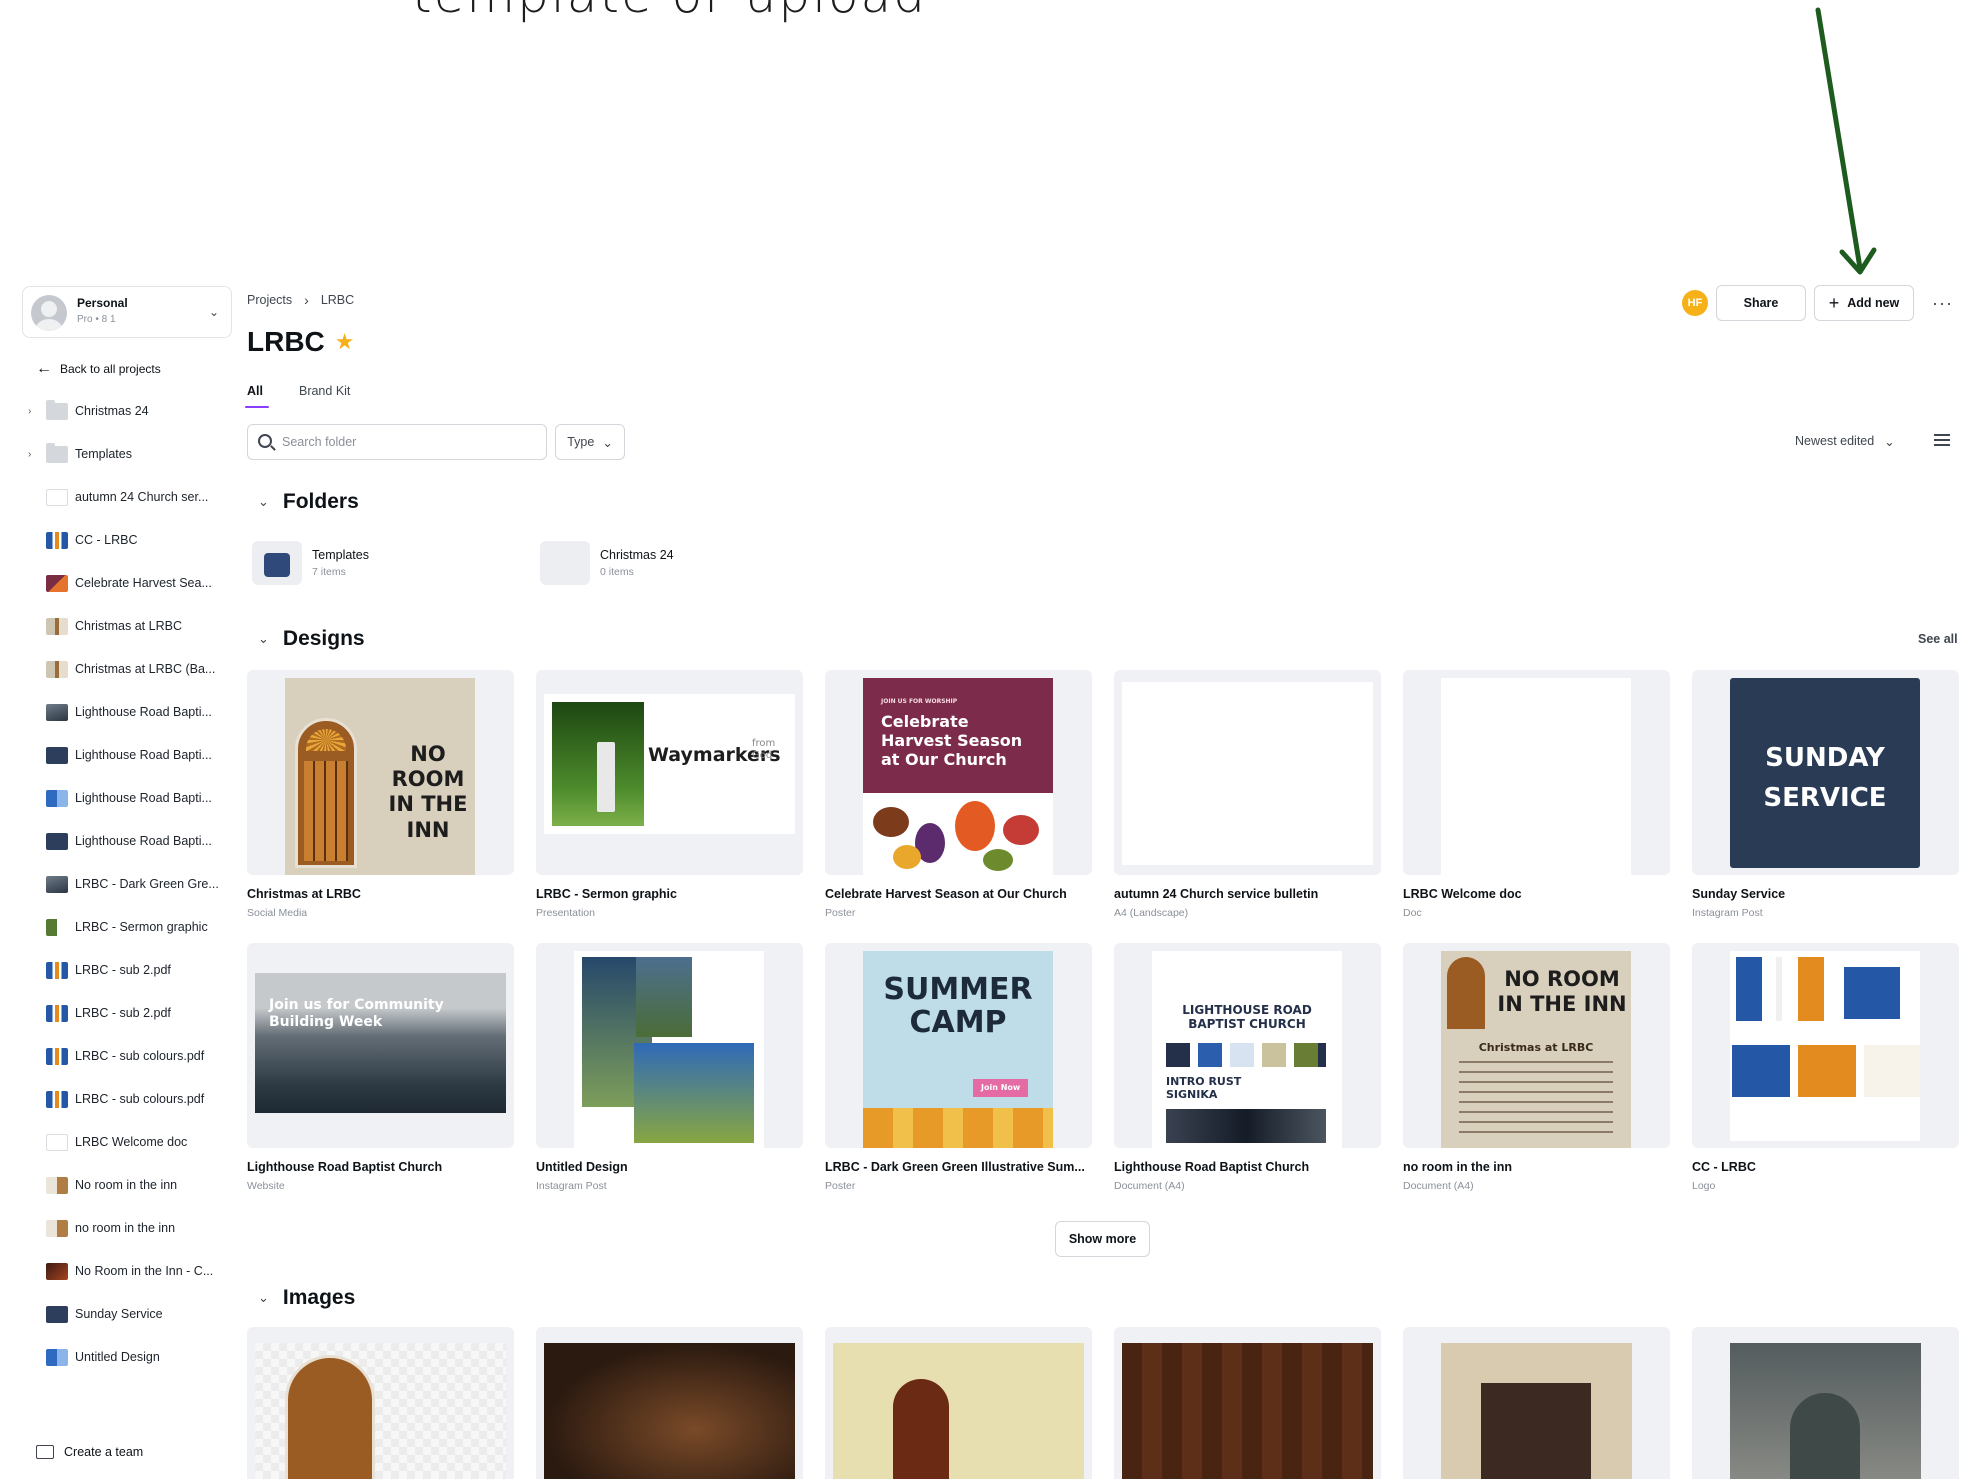  What do you see at coordinates (269, 300) in the screenshot?
I see `breadcrumb-projects: Projects` at bounding box center [269, 300].